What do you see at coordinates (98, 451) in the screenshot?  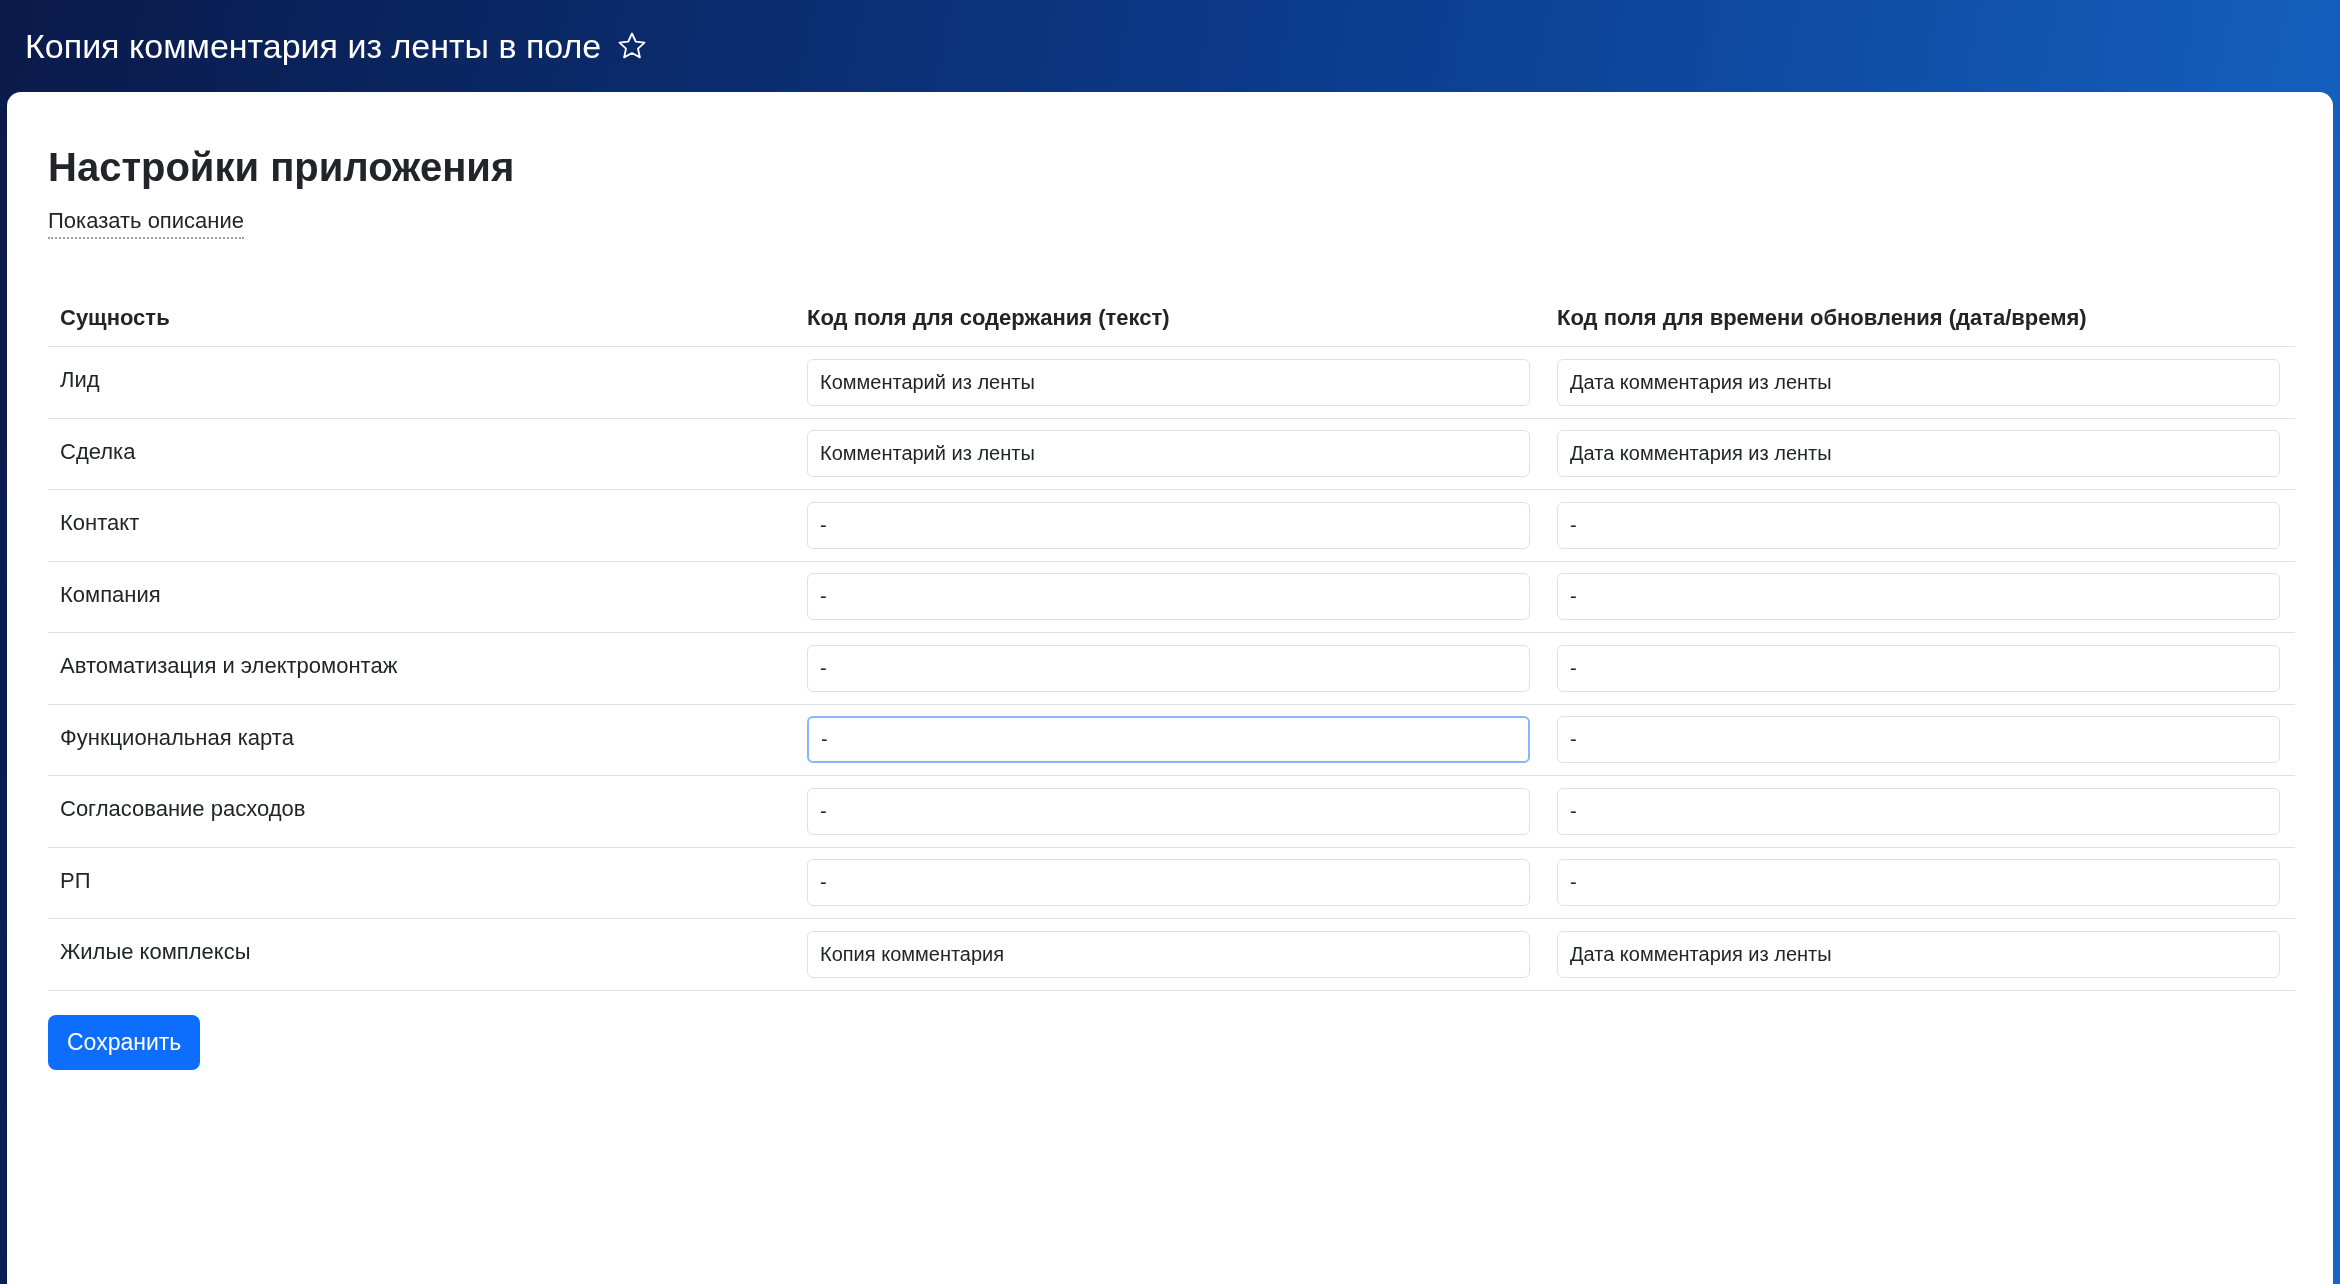 I see `entity-name: Сделка` at bounding box center [98, 451].